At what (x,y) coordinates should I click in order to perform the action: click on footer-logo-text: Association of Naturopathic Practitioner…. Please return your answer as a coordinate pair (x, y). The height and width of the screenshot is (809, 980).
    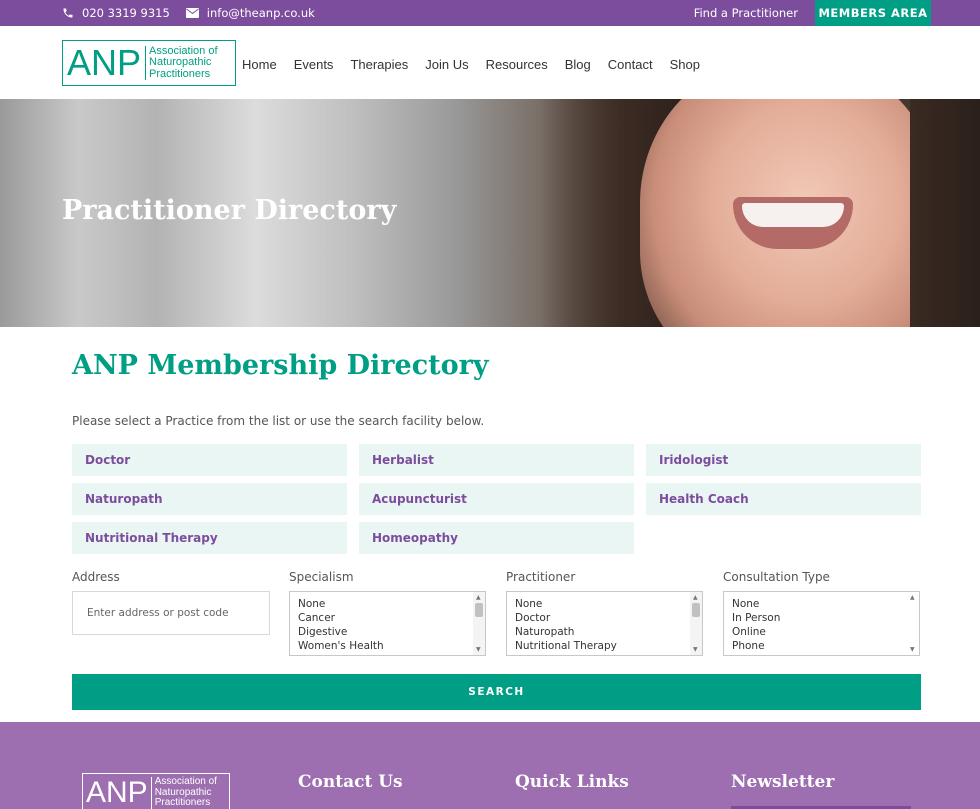
    Looking at the image, I should click on (183, 793).